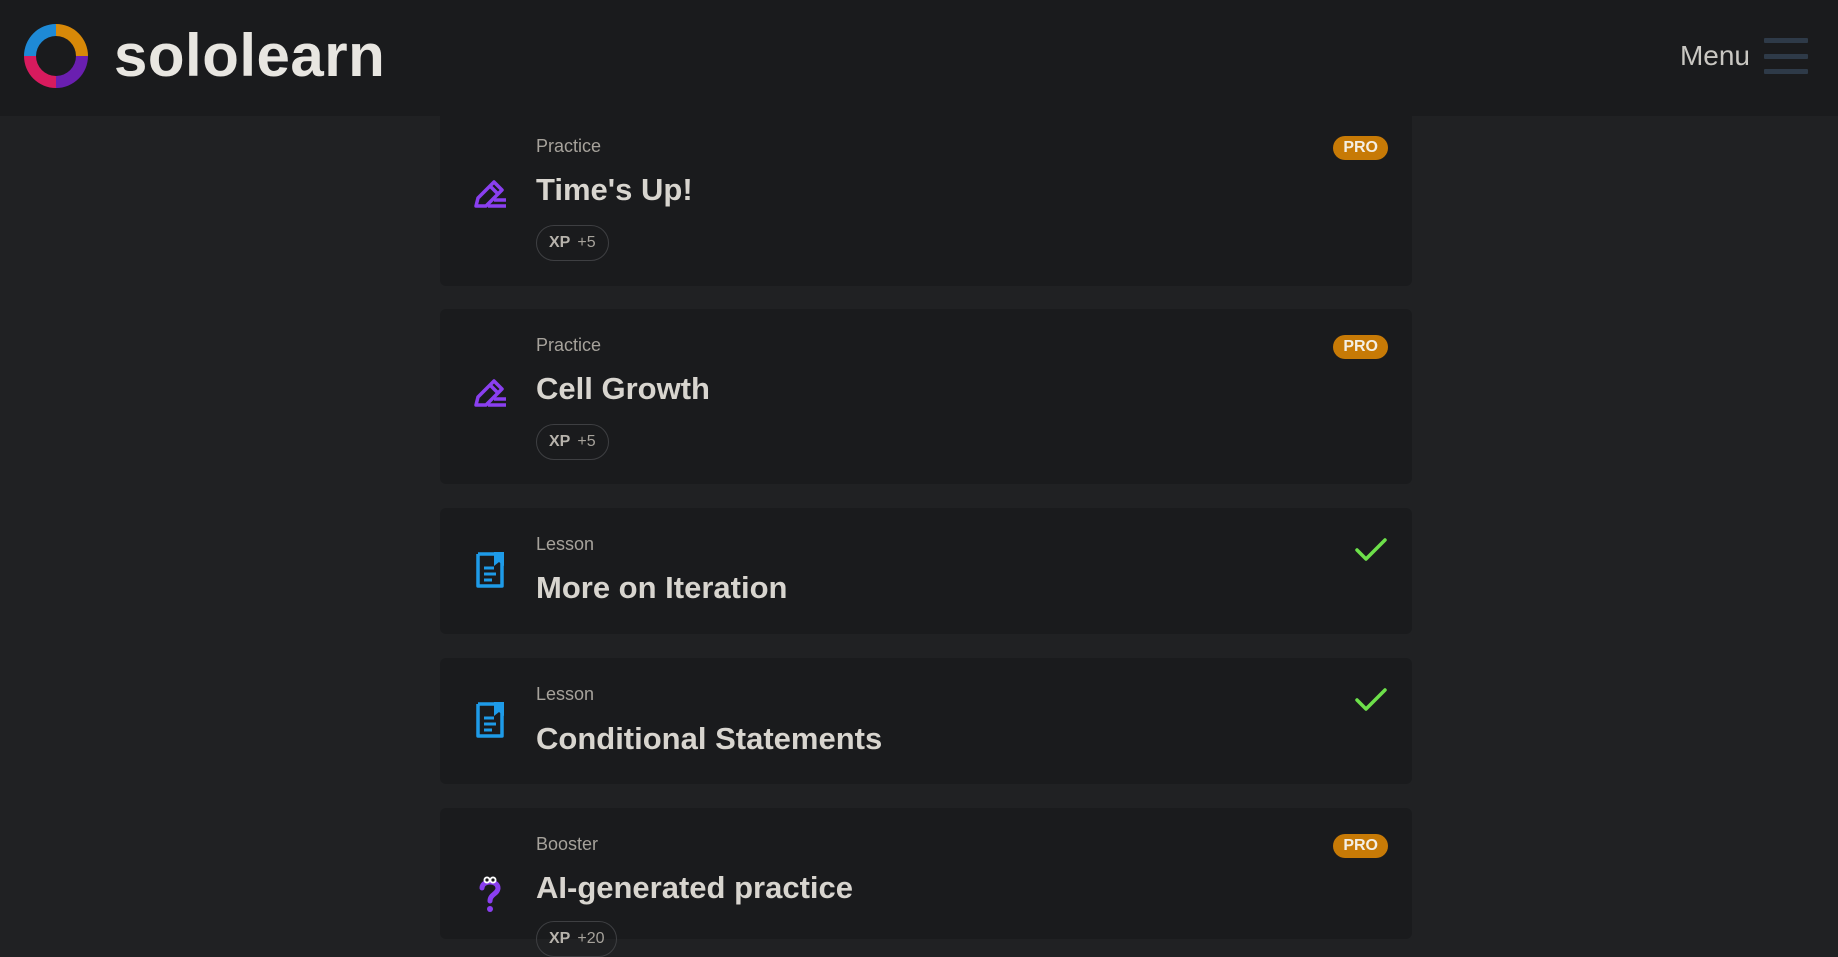  Describe the element at coordinates (614, 189) in the screenshot. I see `item-title: Time's Up!` at that location.